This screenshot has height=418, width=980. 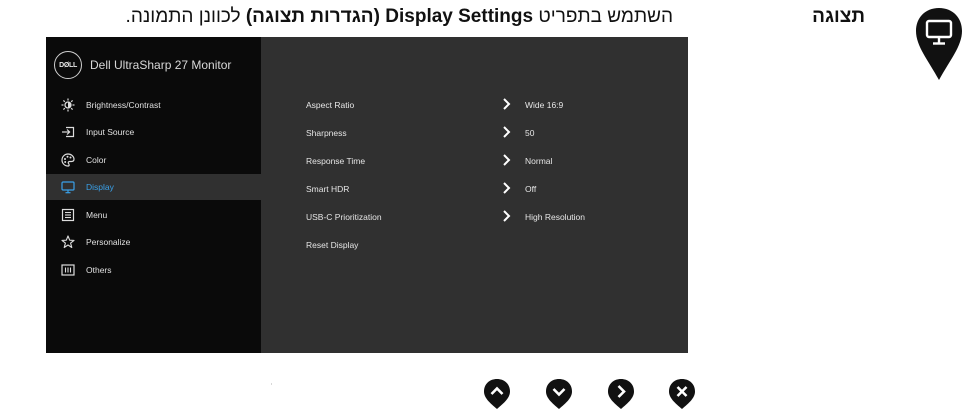 I want to click on section-title: תצוגה, so click(x=838, y=16).